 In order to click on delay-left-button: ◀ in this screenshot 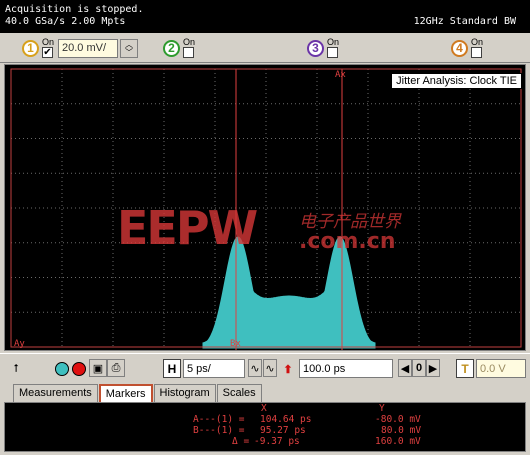, I will do `click(405, 368)`.